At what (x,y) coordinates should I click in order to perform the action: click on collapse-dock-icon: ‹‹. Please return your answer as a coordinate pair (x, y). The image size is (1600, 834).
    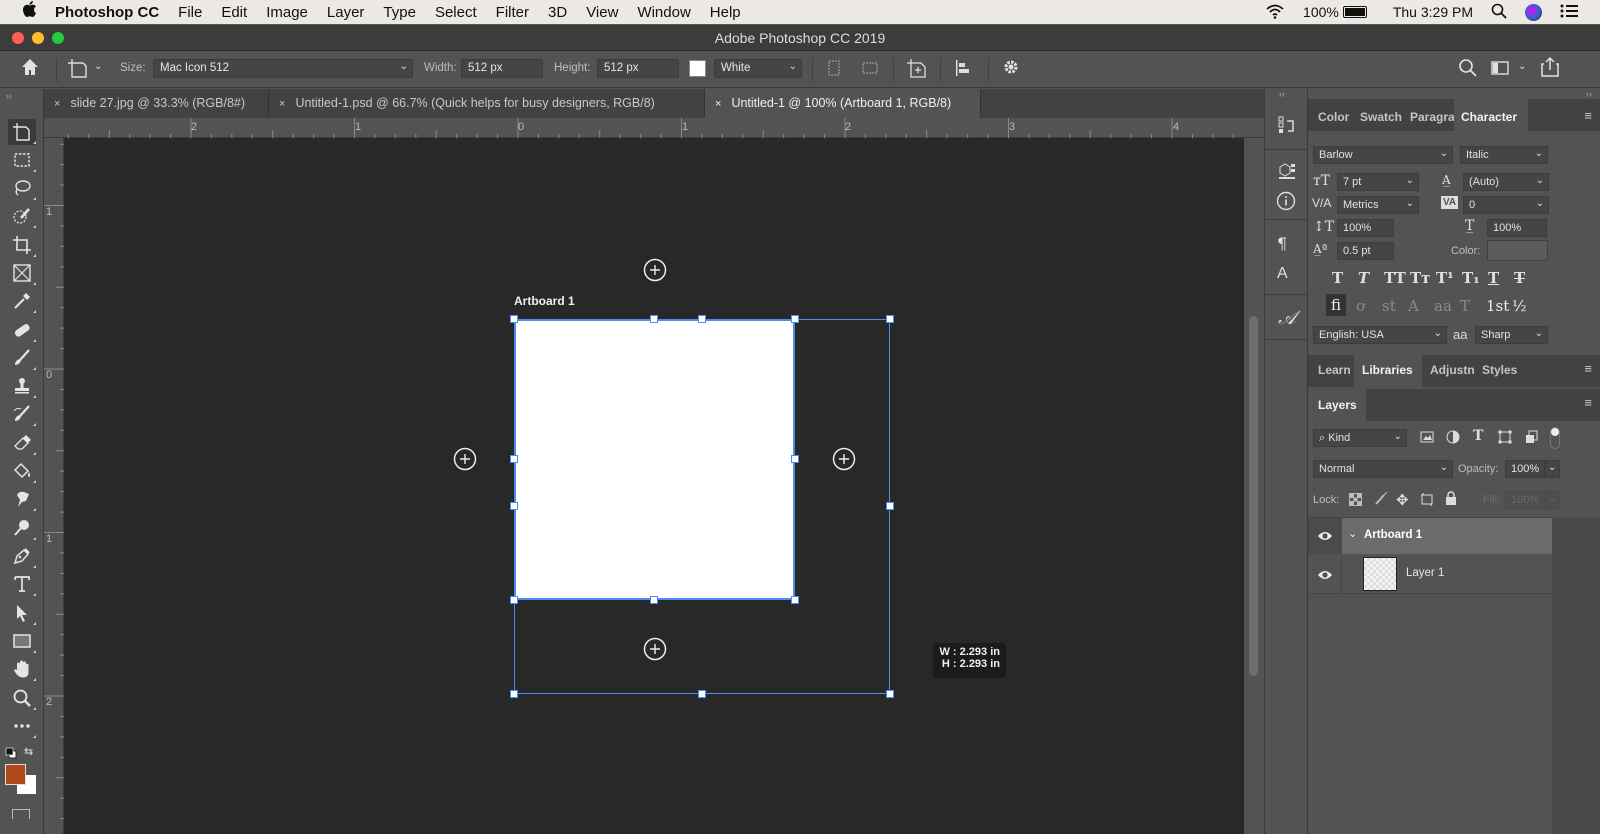
    Looking at the image, I should click on (1282, 94).